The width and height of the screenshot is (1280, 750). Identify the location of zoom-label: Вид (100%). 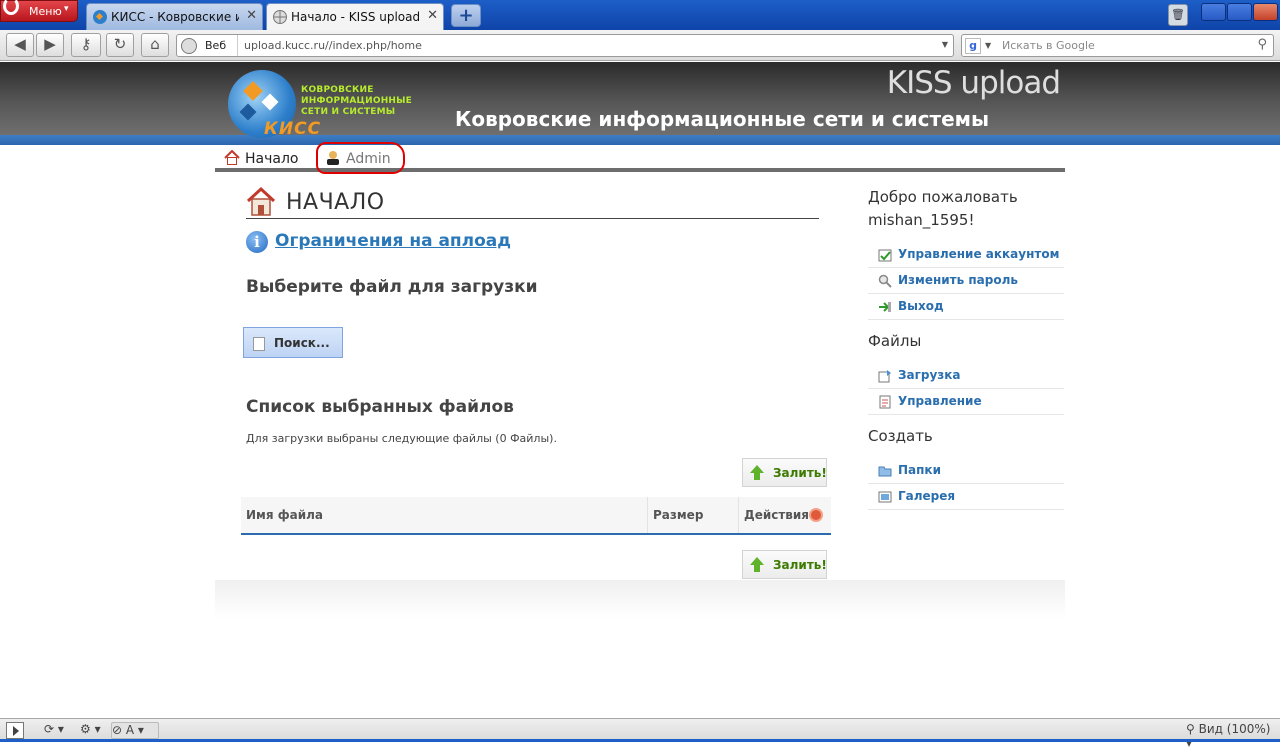
(1234, 729).